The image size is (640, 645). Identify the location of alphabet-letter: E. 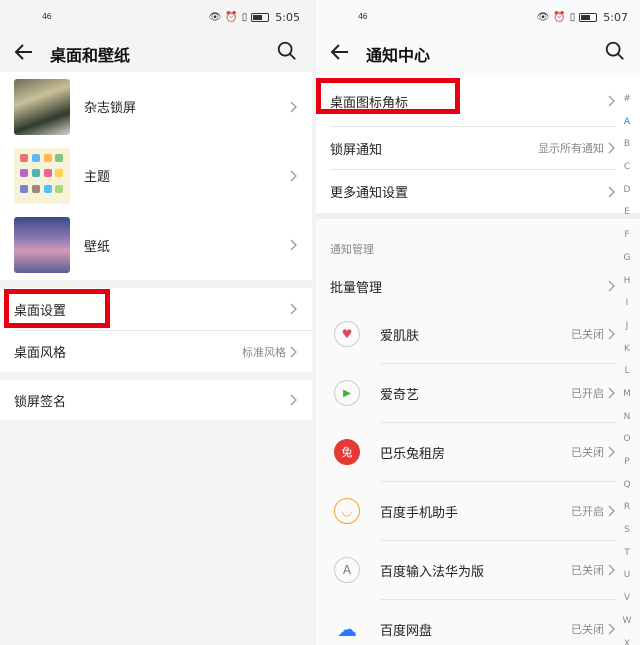
(627, 212).